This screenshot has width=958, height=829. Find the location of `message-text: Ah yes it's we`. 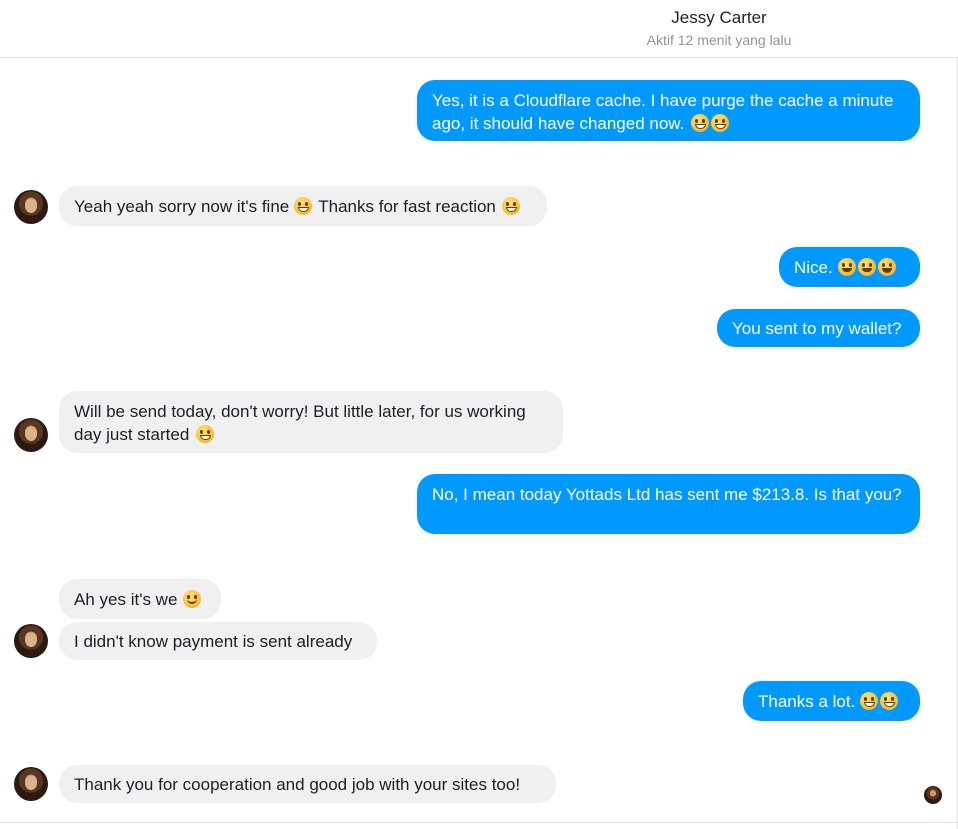

message-text: Ah yes it's we is located at coordinates (126, 599).